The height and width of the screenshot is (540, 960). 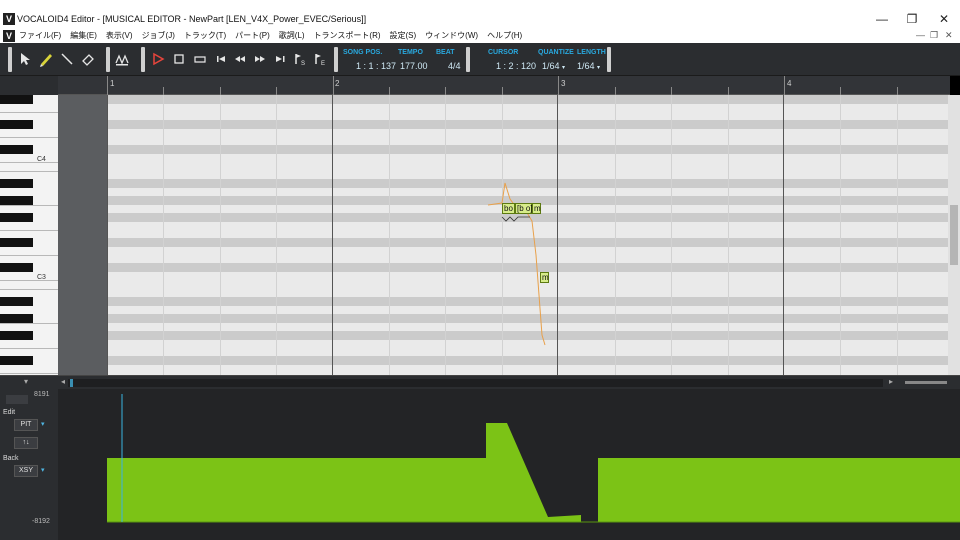 I want to click on quantize-label: QUANTIZE, so click(x=556, y=52).